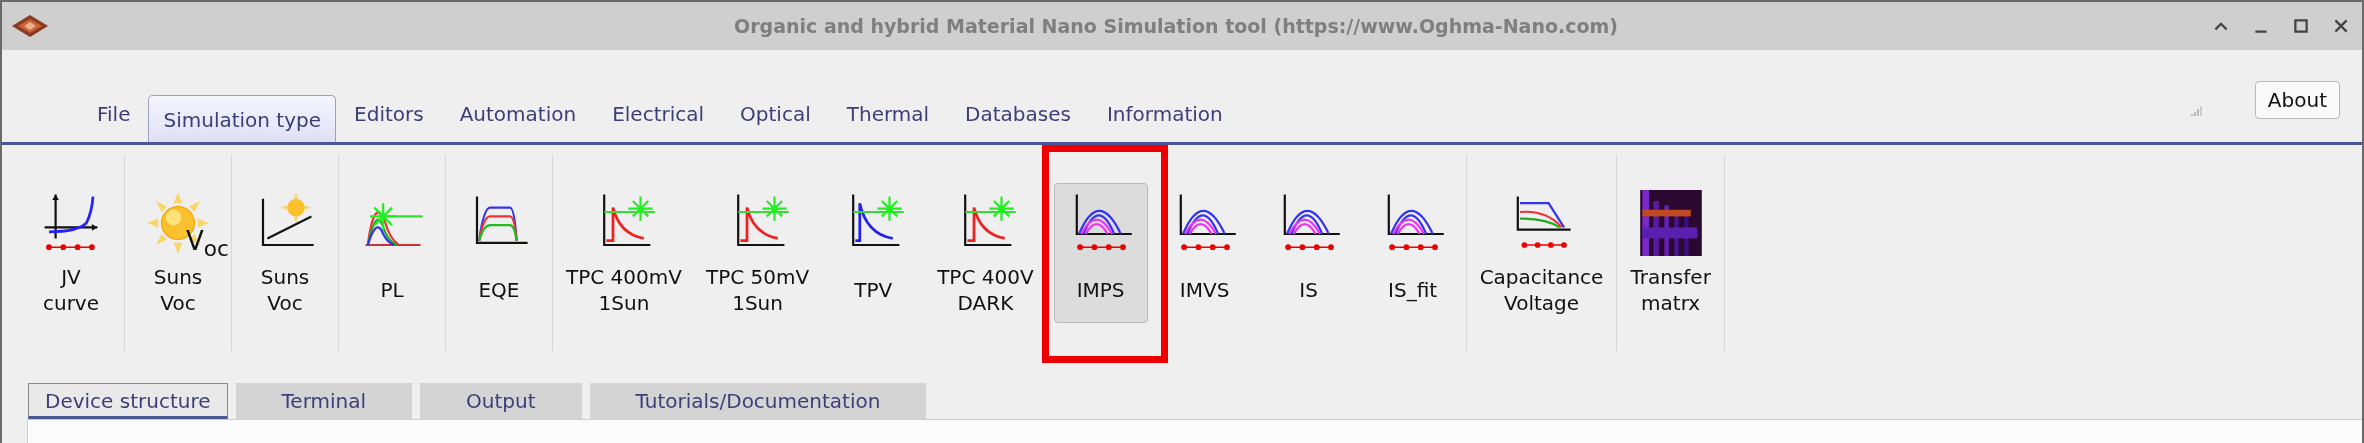 This screenshot has width=2364, height=443. I want to click on toolbar-button: EQE, so click(499, 253).